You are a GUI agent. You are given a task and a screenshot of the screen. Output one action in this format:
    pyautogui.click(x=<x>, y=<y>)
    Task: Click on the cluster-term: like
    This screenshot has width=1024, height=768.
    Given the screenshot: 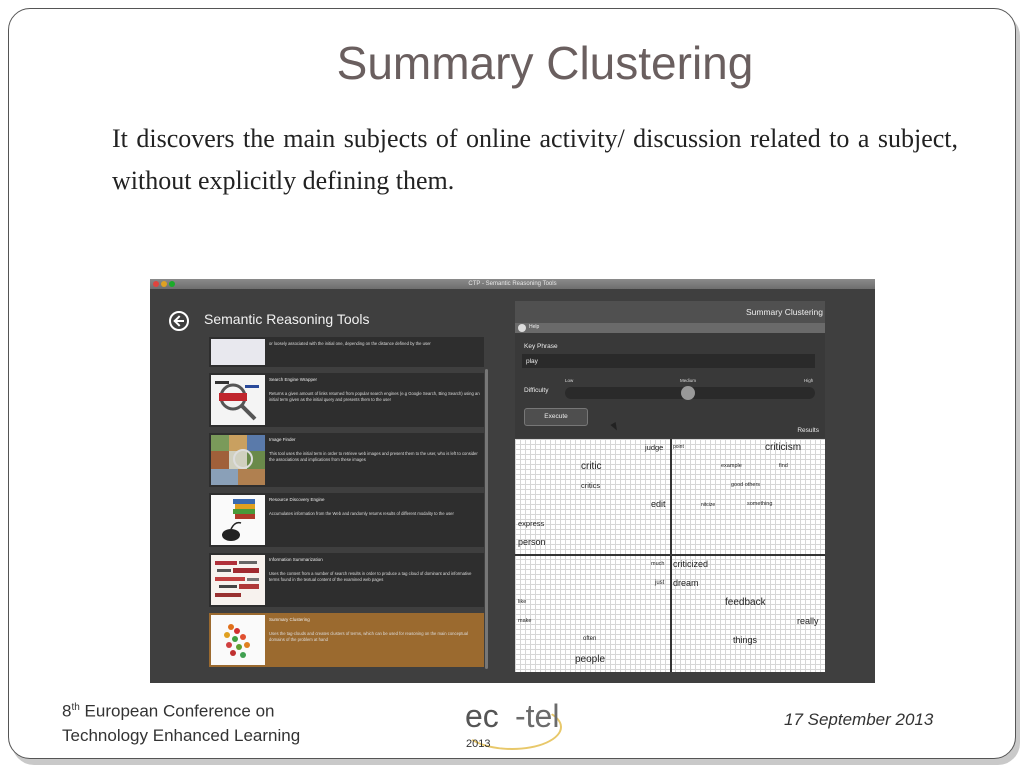 What is the action you would take?
    pyautogui.click(x=522, y=602)
    